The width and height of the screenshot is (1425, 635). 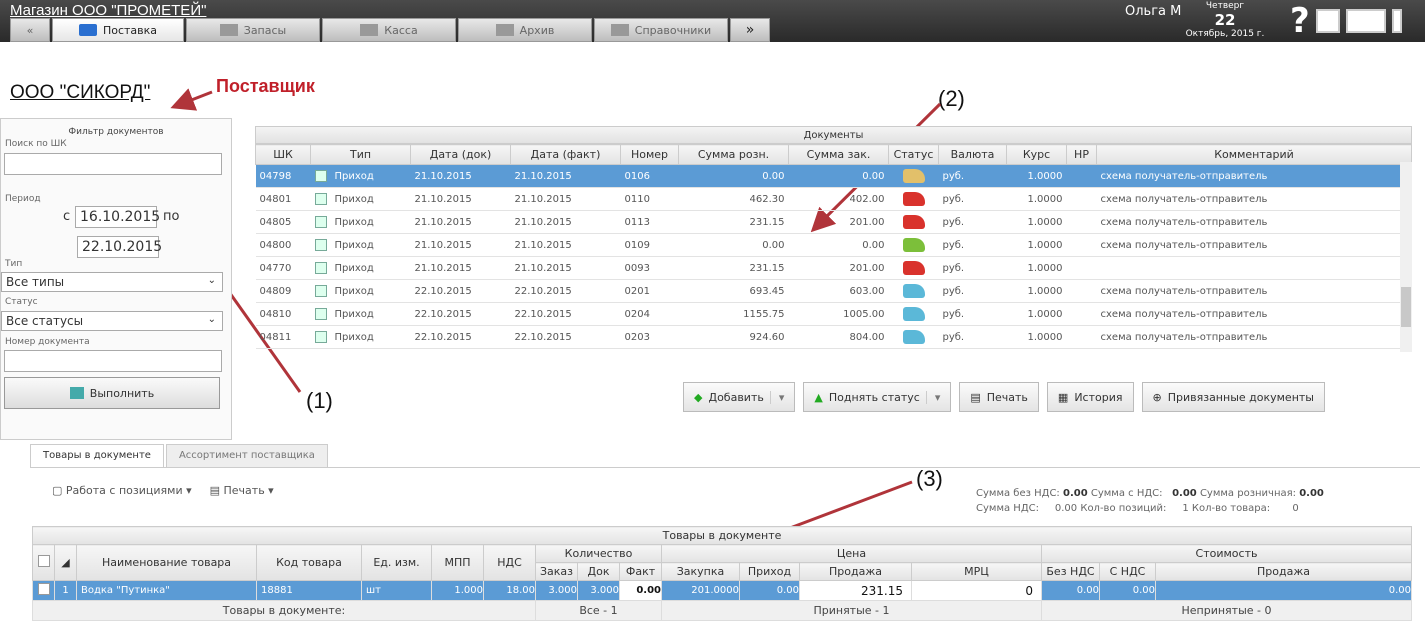 I want to click on document-icon, so click(x=320, y=199).